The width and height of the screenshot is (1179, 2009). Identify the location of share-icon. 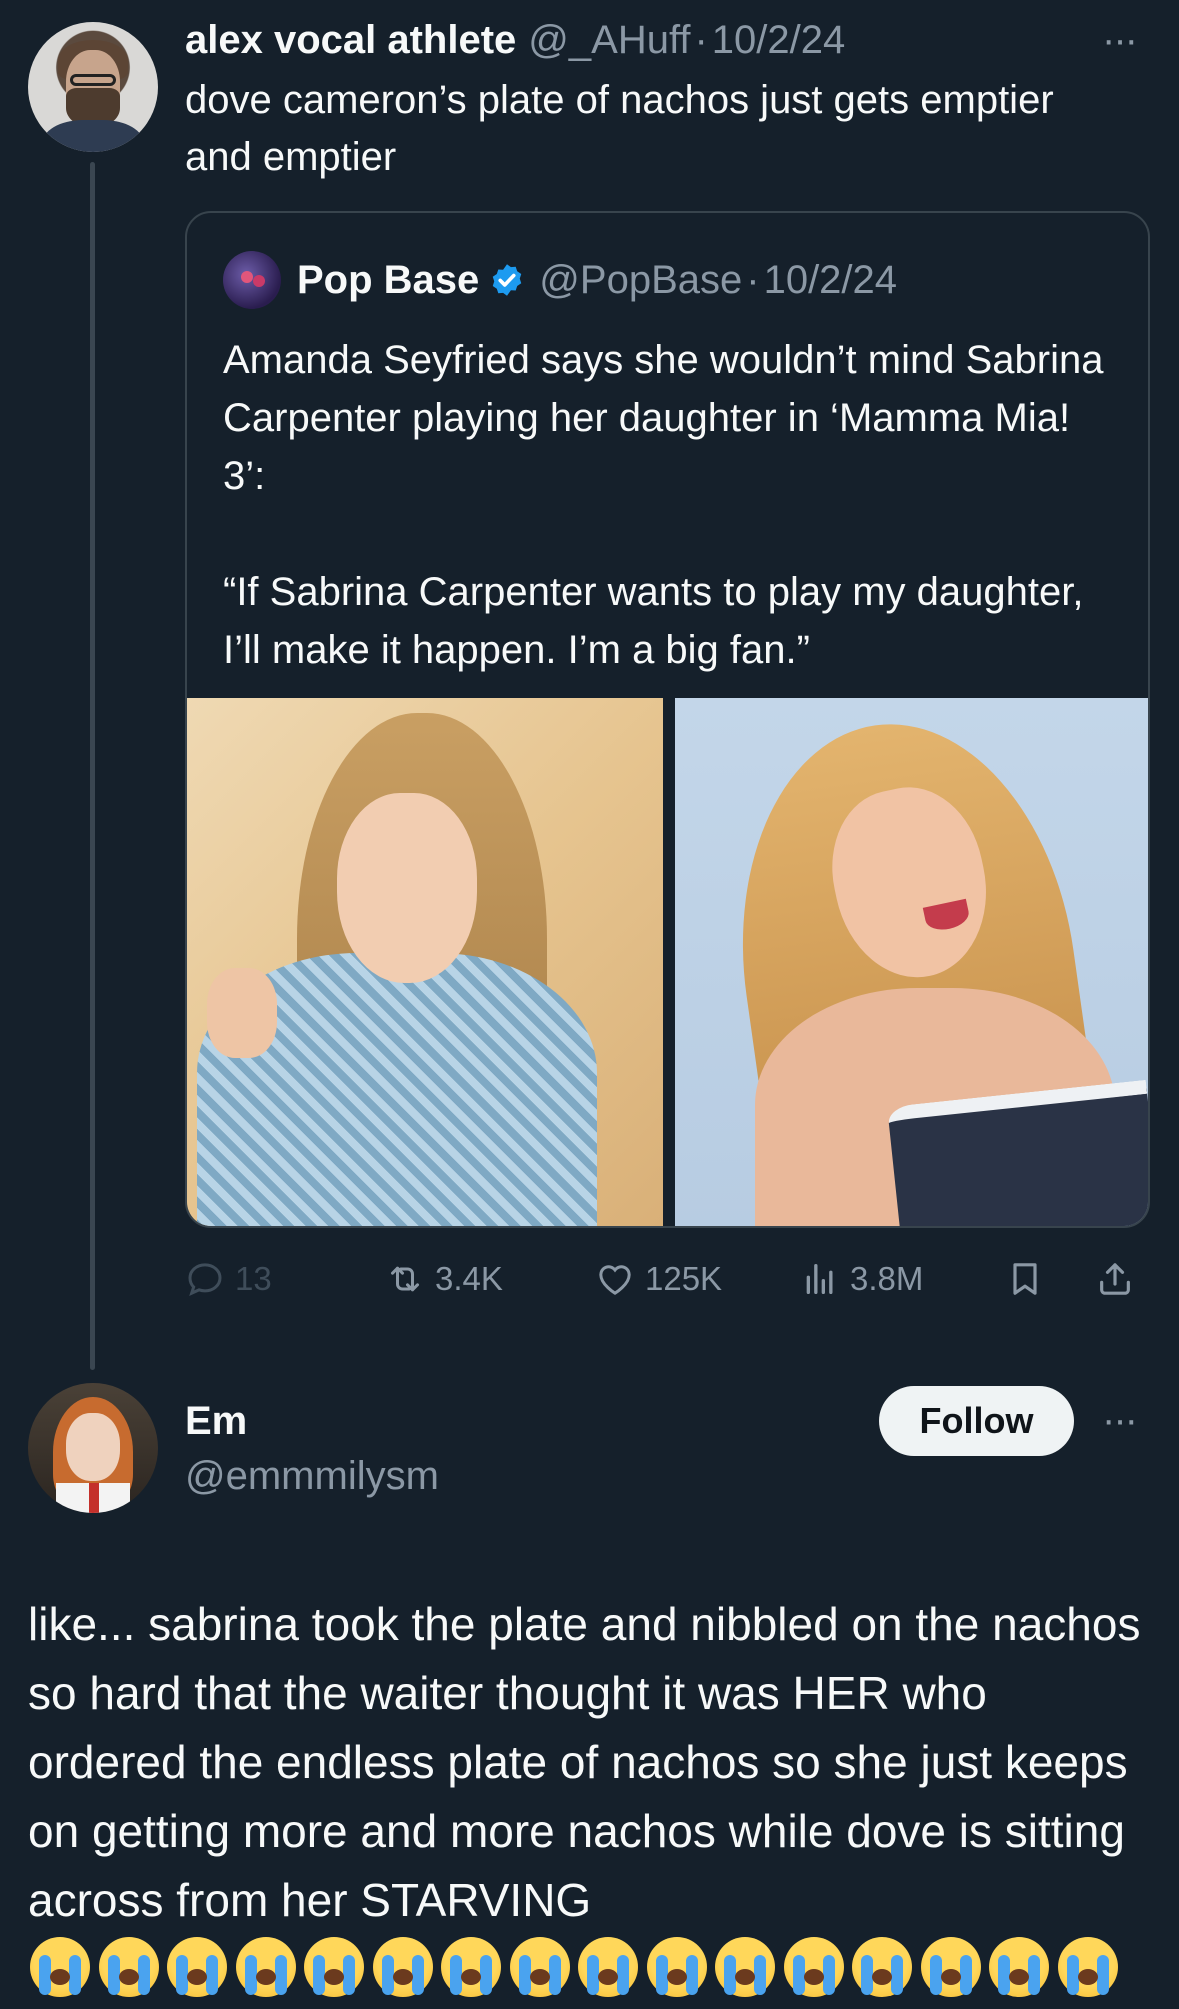
(1115, 1279).